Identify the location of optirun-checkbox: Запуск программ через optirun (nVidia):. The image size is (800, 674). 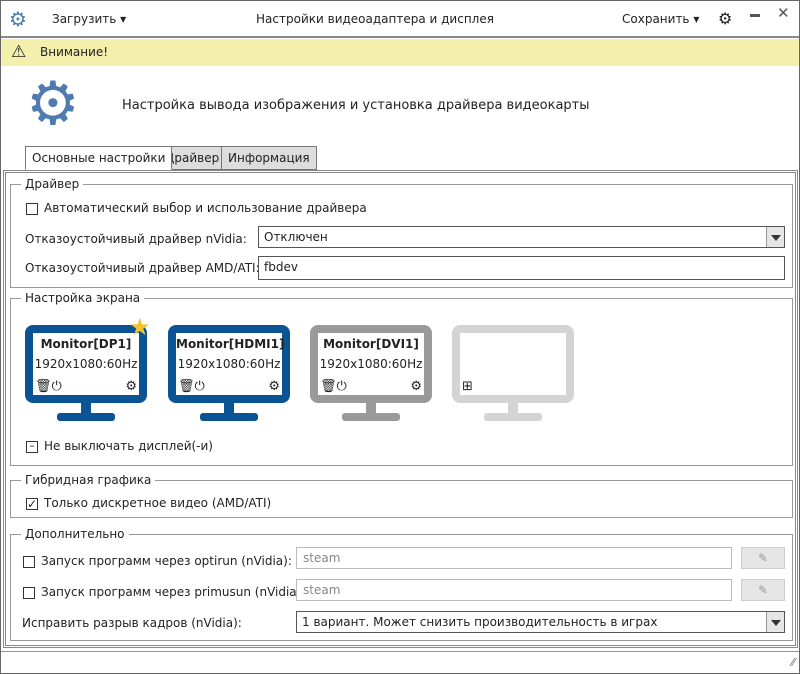
(157, 561).